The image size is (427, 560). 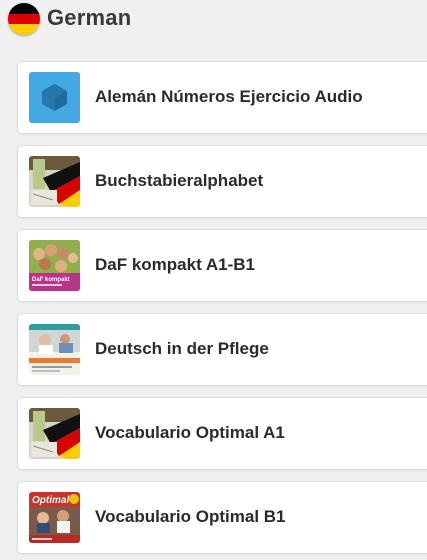 I want to click on list-item-daf-kompakt: DaF kompakt DaF kompakt A1-B1, so click(x=222, y=265).